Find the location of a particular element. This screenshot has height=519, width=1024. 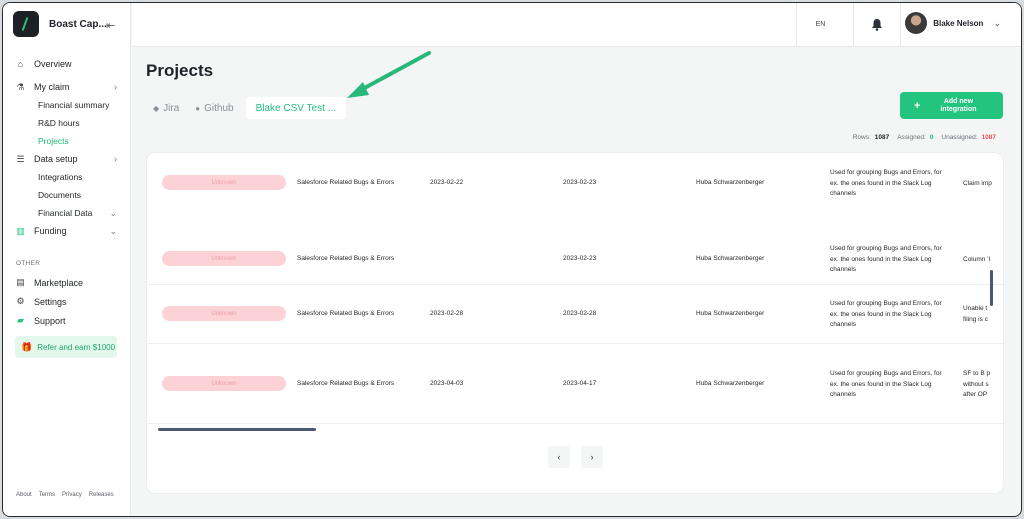

sidebar-item-documents: Documents is located at coordinates (67, 195).